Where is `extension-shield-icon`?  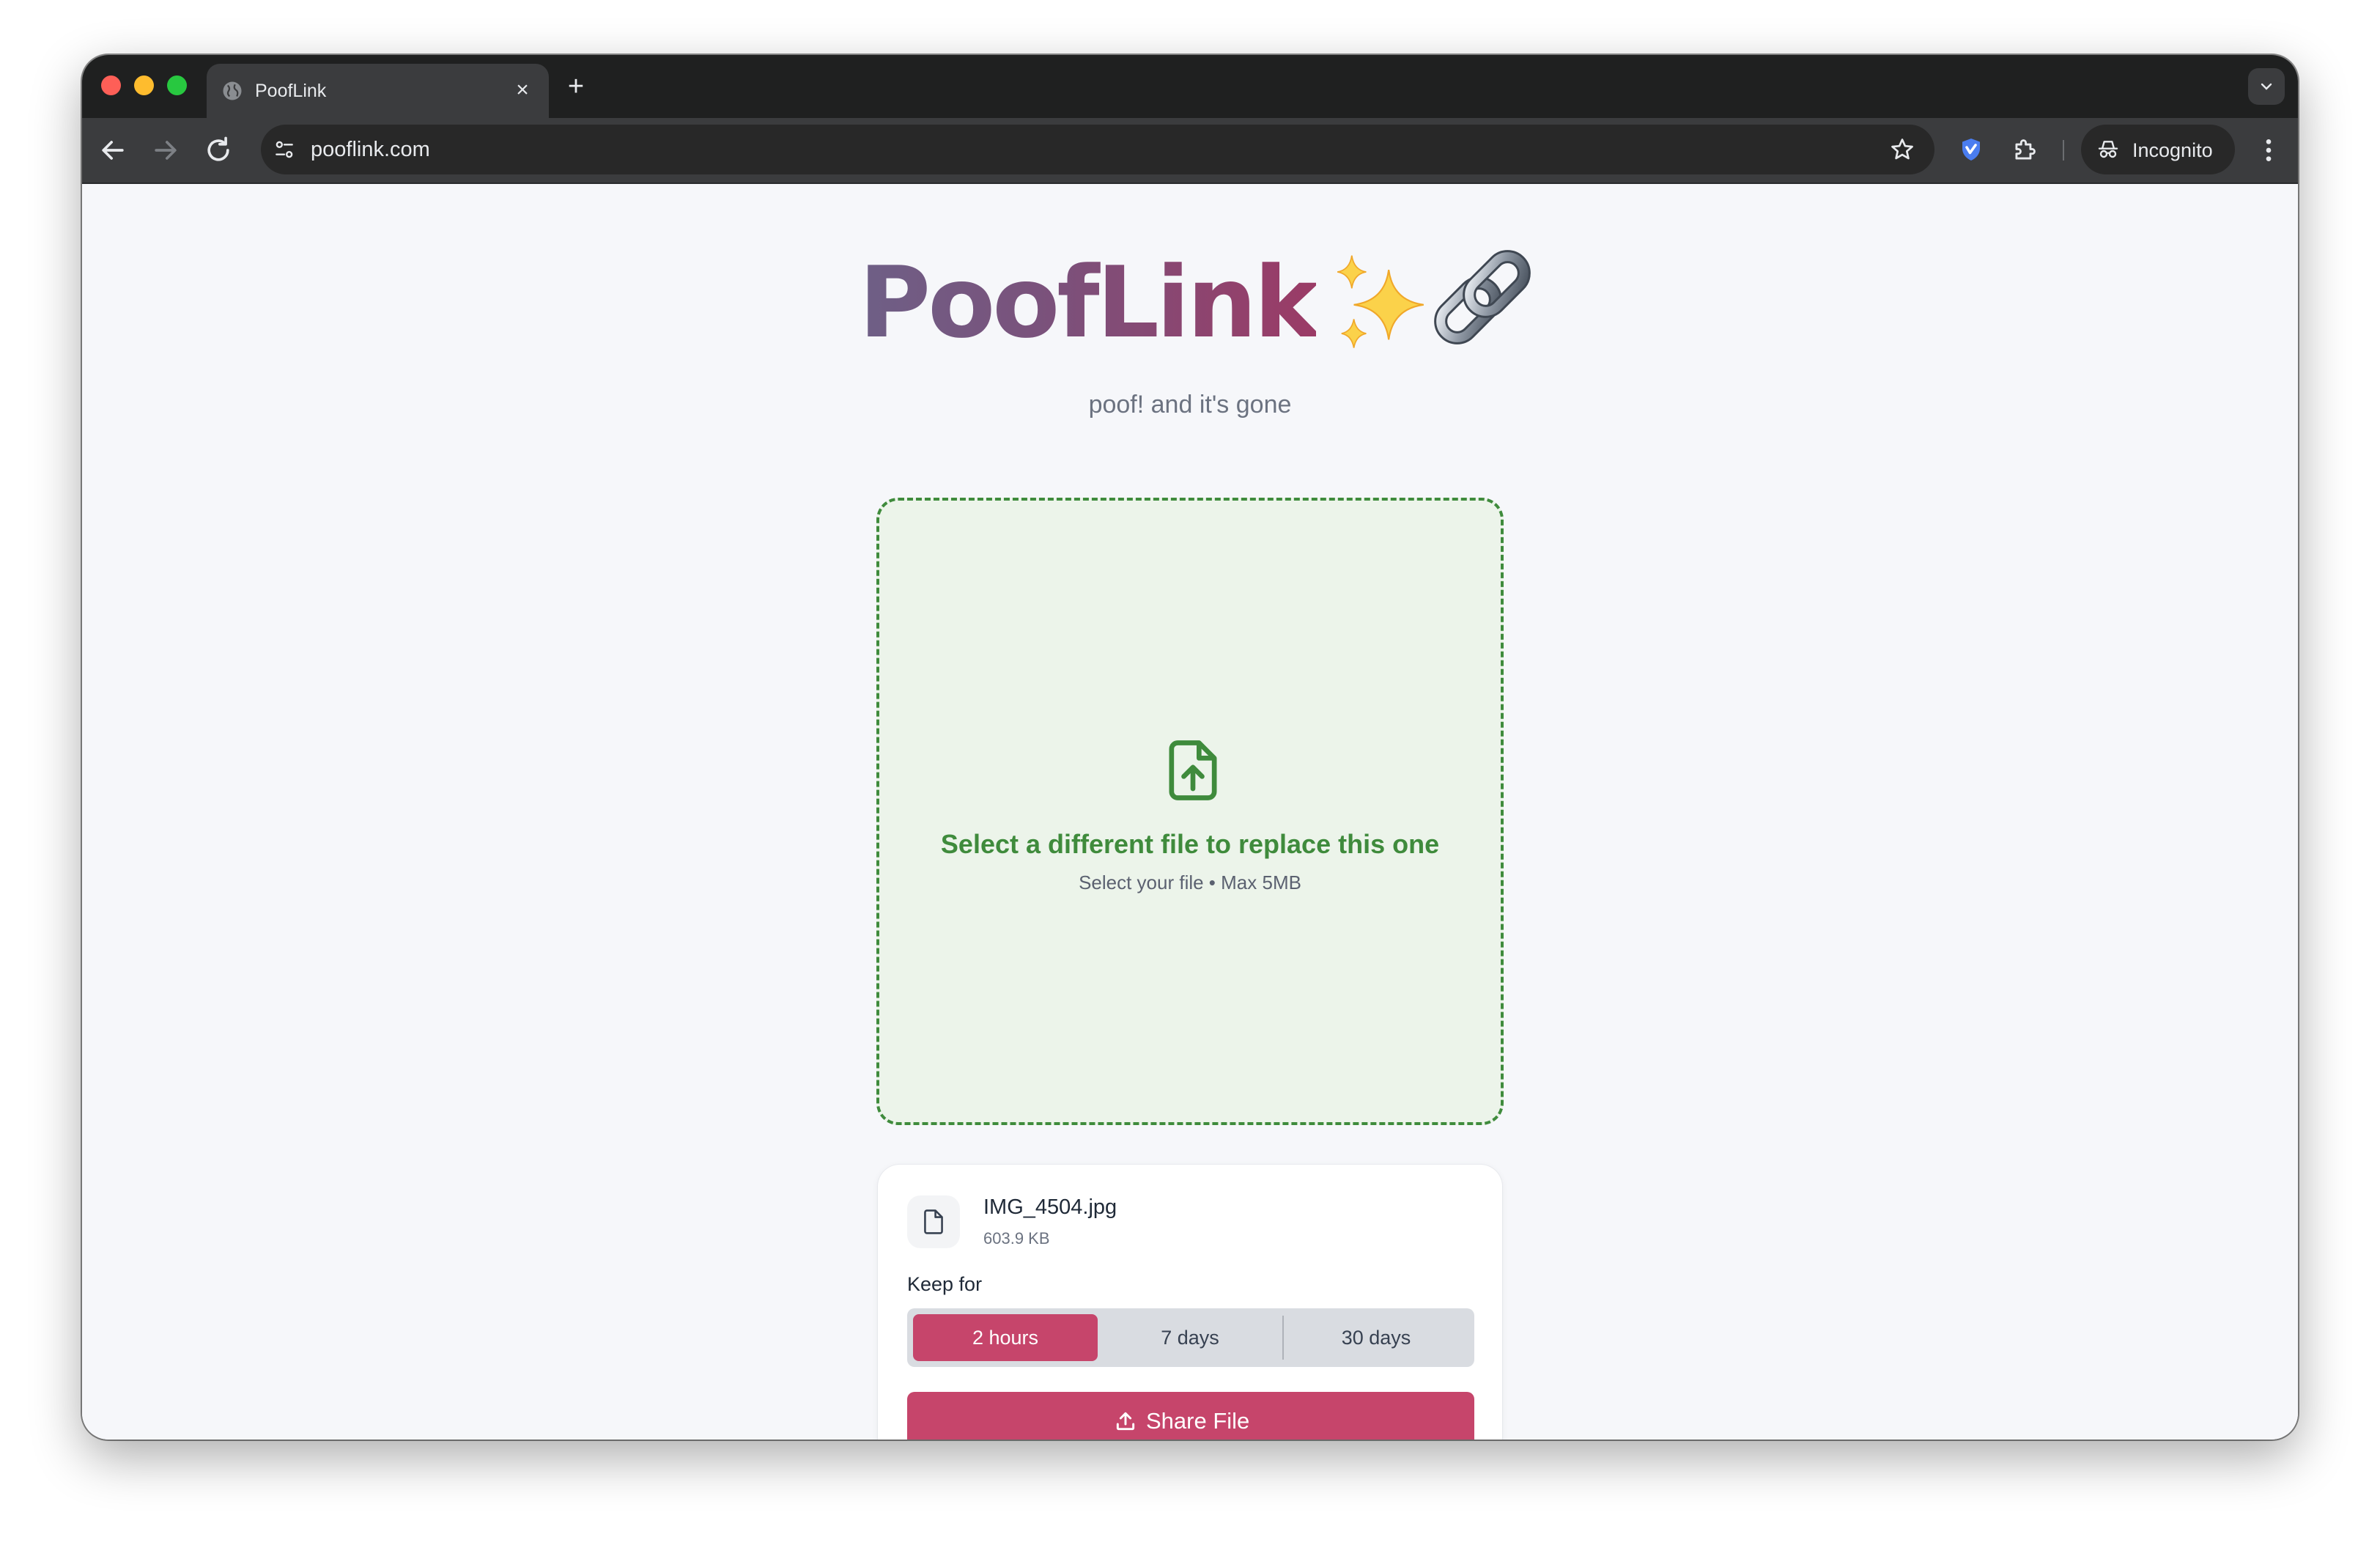 extension-shield-icon is located at coordinates (1971, 149).